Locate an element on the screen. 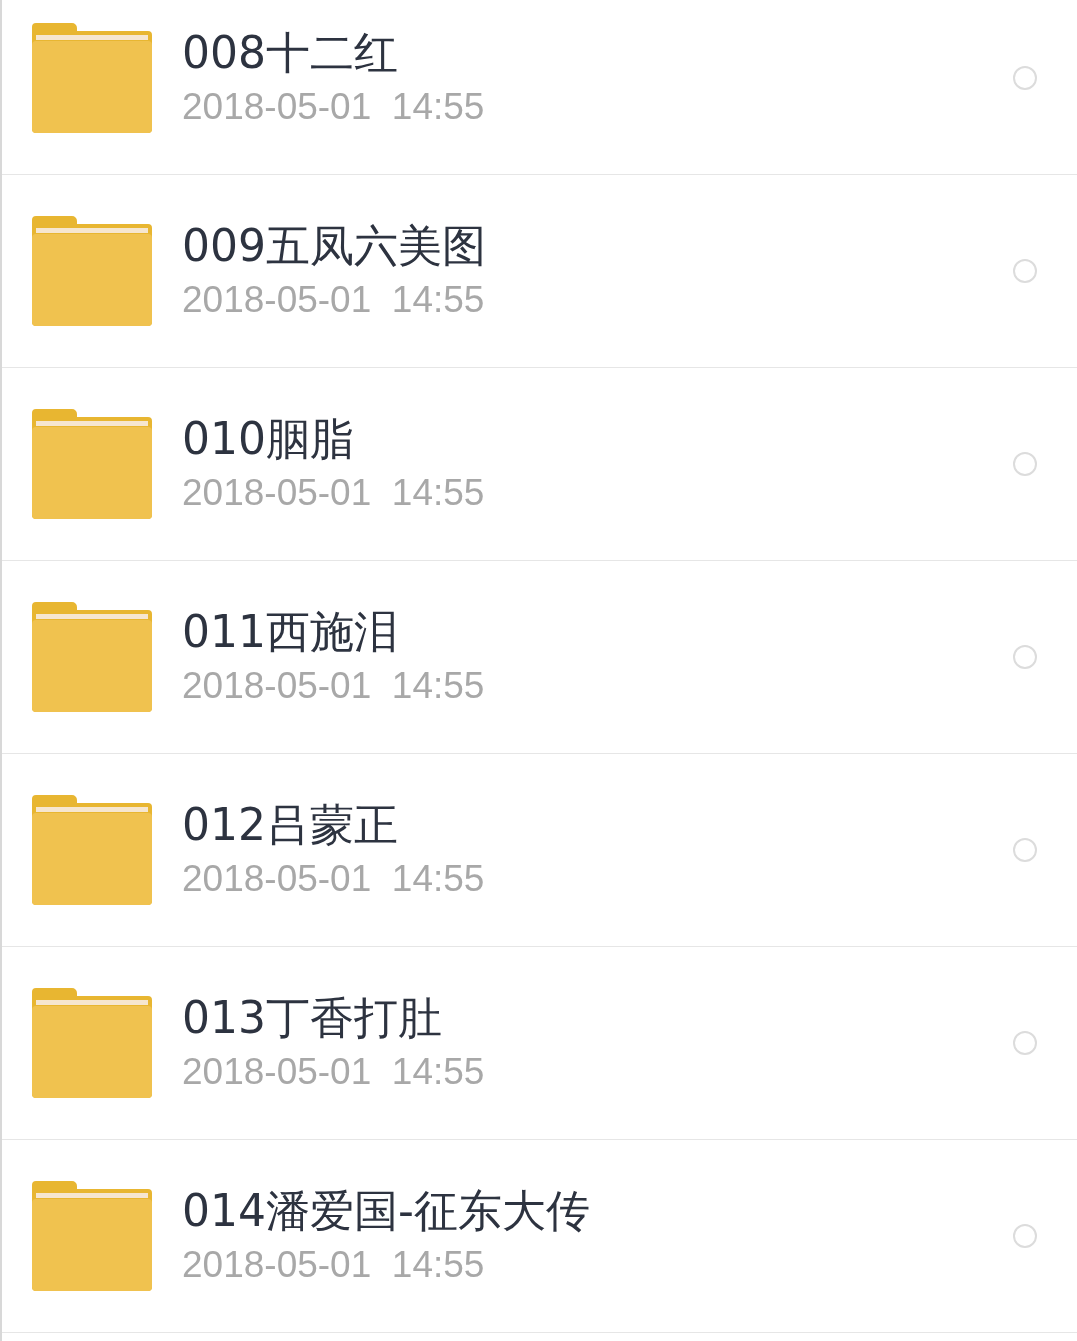 This screenshot has height=1341, width=1077. folder-name: 011西施泪 is located at coordinates (290, 632).